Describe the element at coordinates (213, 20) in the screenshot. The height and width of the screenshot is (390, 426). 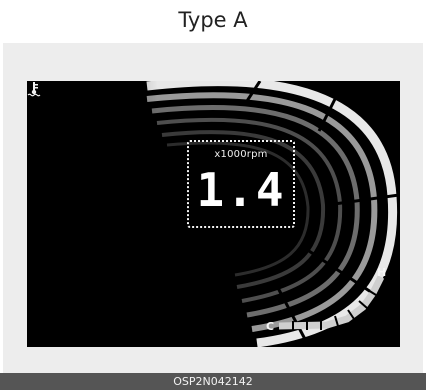
I see `figure-caption: Type A` at that location.